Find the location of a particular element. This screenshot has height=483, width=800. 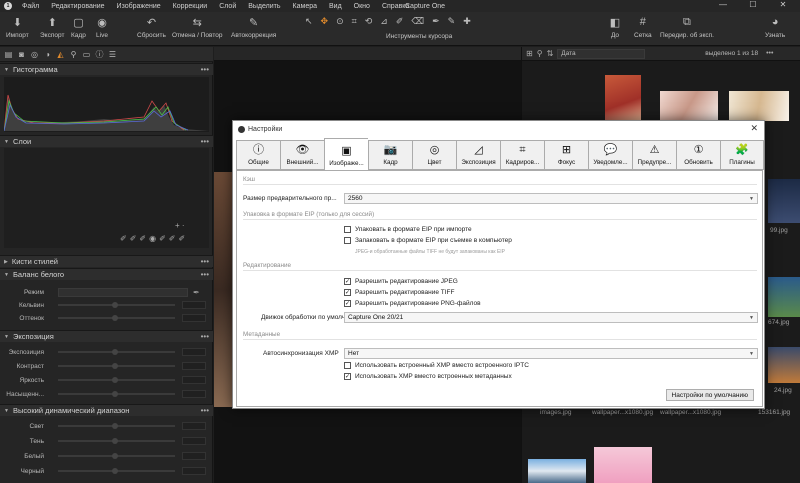

annotate-icon: ✎ is located at coordinates (452, 22).